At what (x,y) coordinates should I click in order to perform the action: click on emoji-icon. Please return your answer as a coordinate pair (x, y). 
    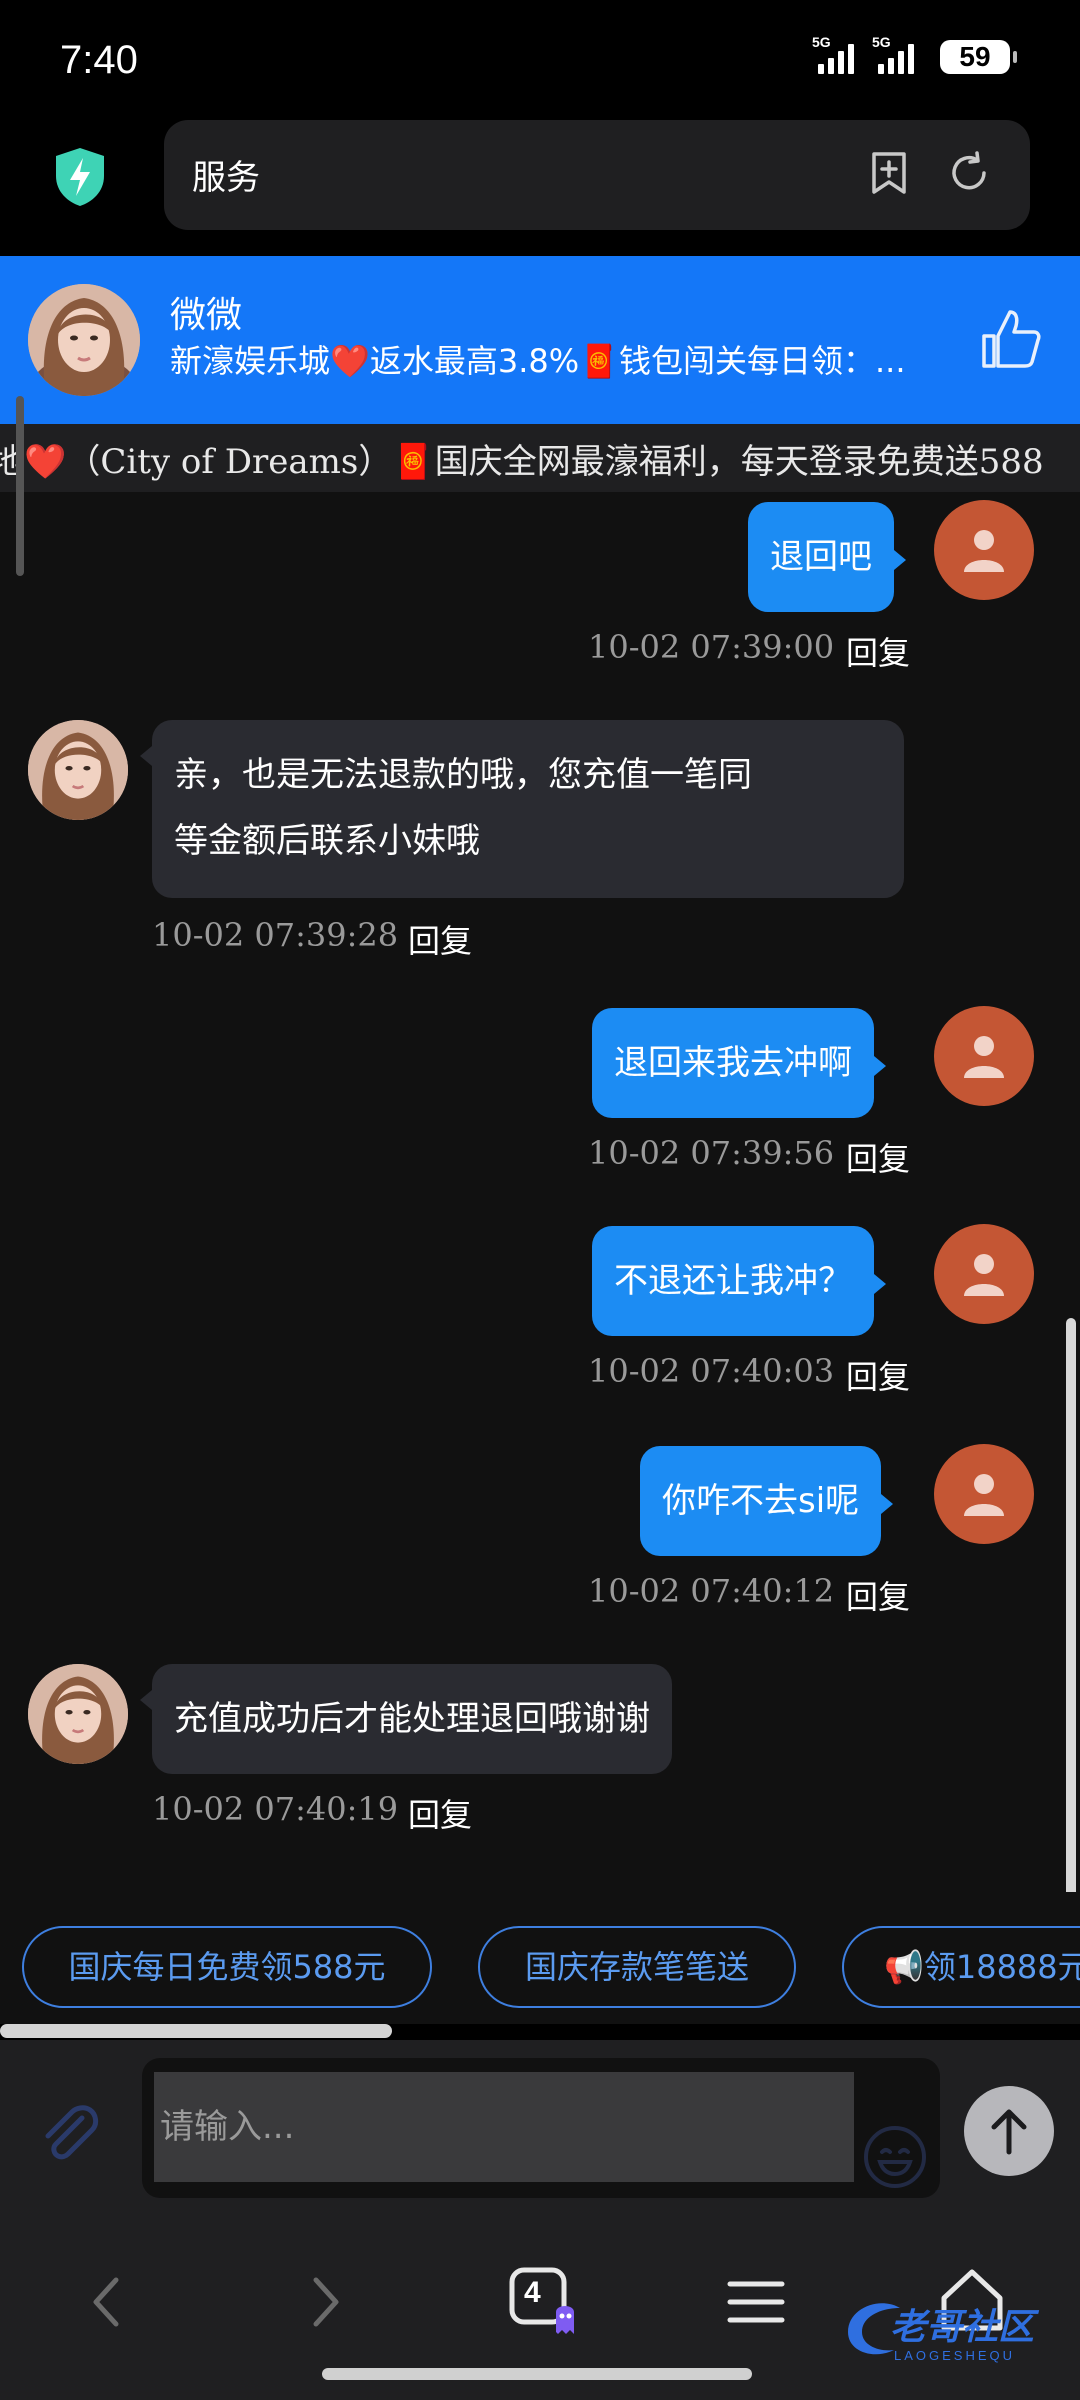
    Looking at the image, I should click on (895, 2157).